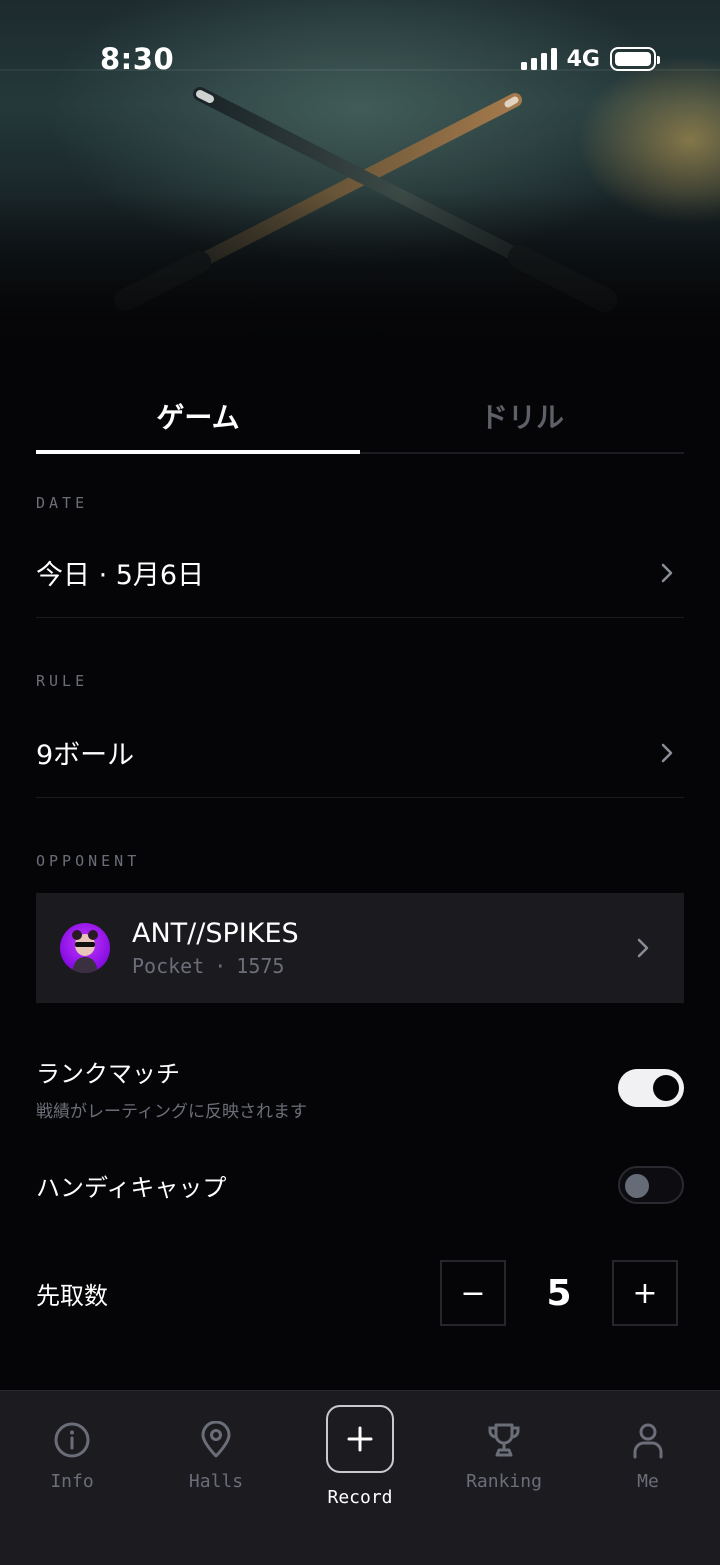 The width and height of the screenshot is (720, 1565). I want to click on nav-label-me: Me, so click(648, 1481).